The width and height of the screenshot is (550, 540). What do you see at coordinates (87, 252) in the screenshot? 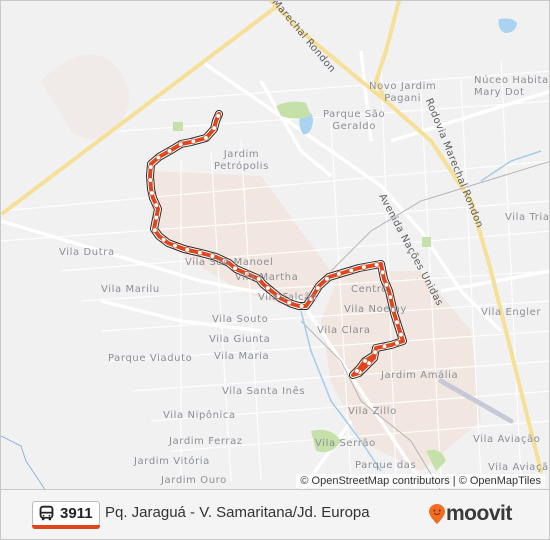
I see `place-label: Vila Dutra` at bounding box center [87, 252].